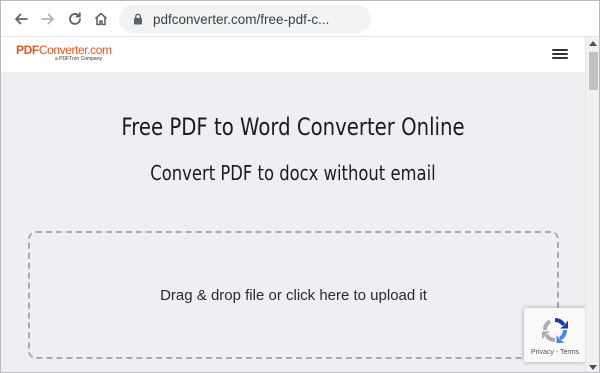 This screenshot has width=600, height=373. Describe the element at coordinates (293, 55) in the screenshot. I see `site-header: PDFConverter.com a PDFTron Company` at that location.